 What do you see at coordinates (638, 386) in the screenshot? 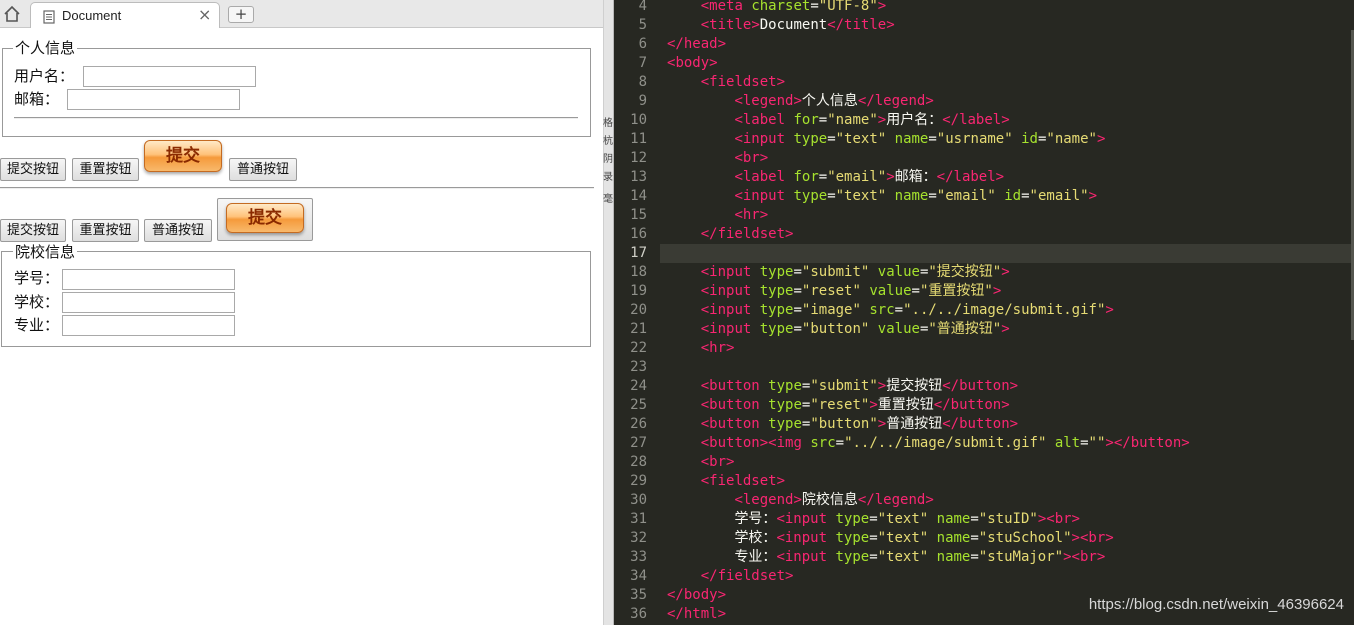
I see `line-number: 24` at bounding box center [638, 386].